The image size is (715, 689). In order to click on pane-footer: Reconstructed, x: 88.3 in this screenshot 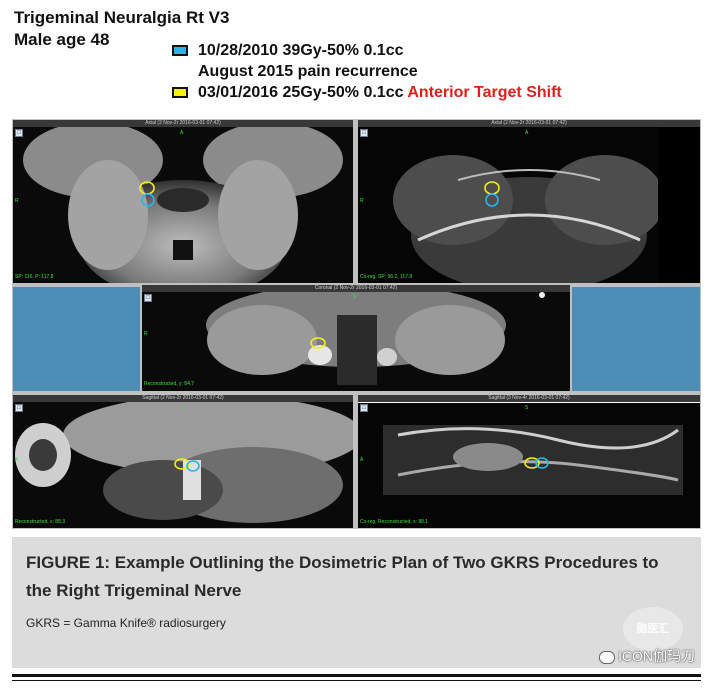, I will do `click(40, 522)`.